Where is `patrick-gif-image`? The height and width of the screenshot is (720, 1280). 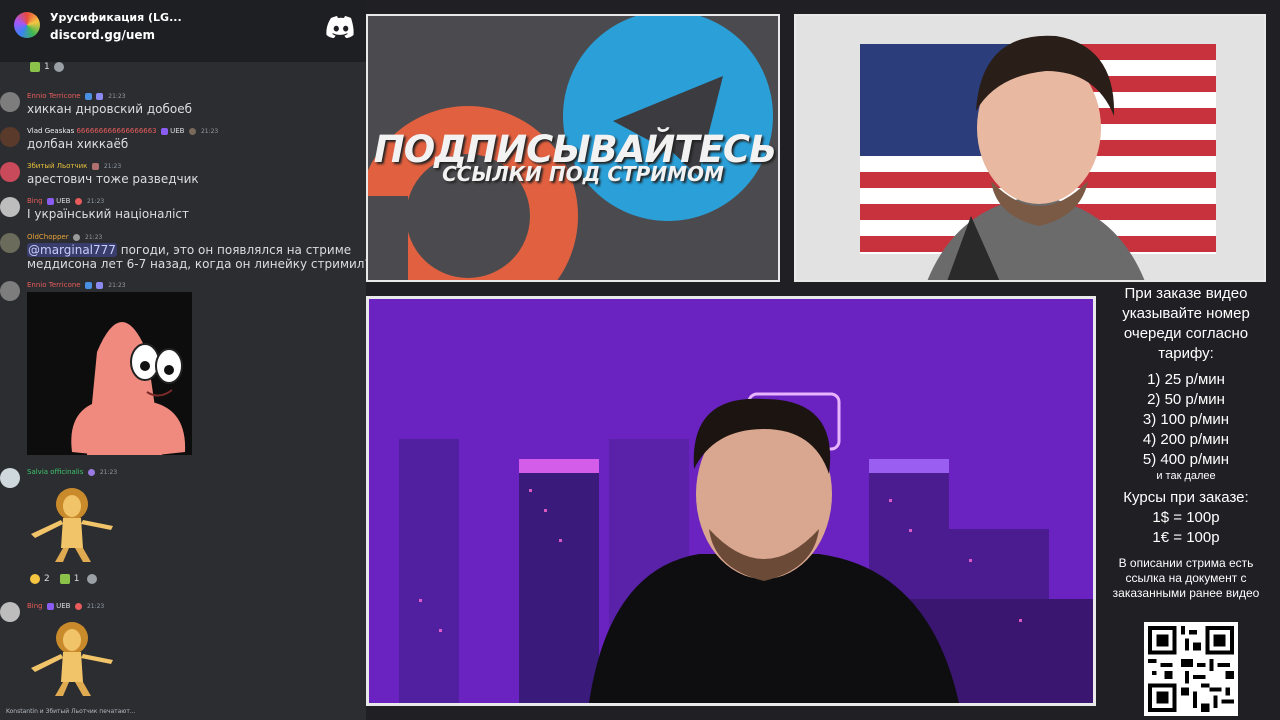
patrick-gif-image is located at coordinates (109, 373).